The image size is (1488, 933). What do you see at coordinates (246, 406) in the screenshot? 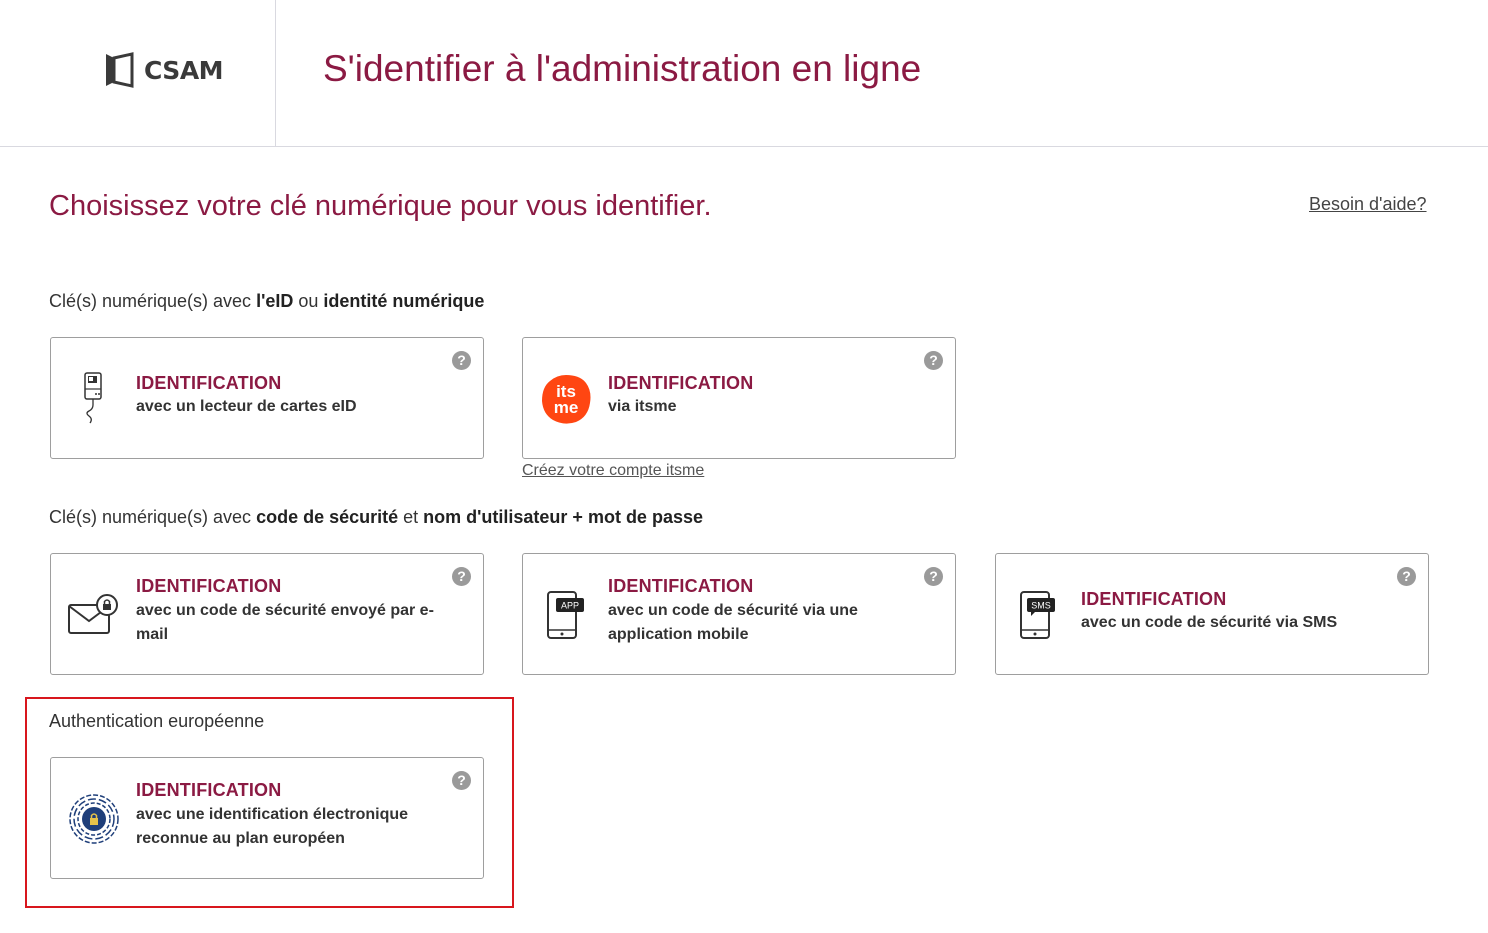
I see `card-description: avec un lecteur de cartes eID` at bounding box center [246, 406].